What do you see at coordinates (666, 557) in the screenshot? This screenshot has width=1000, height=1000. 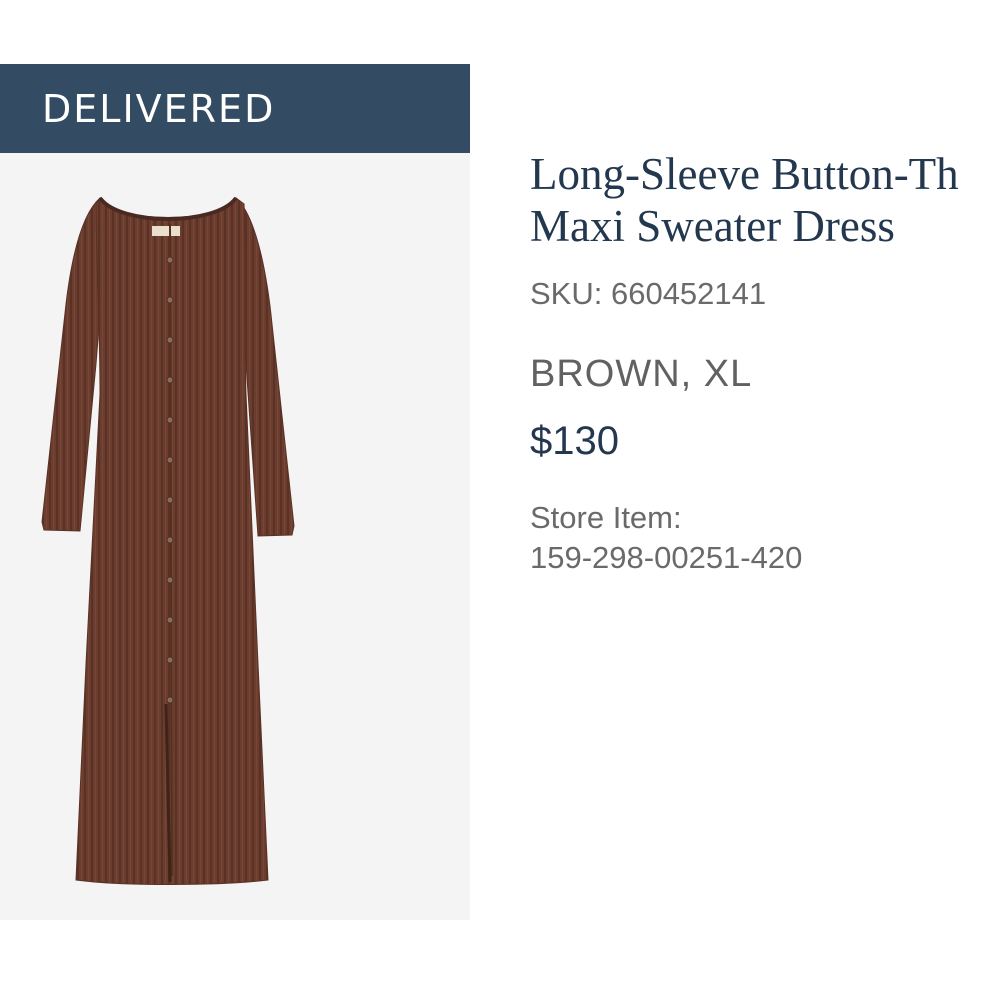 I see `store-item-number: 159-298-00251-420` at bounding box center [666, 557].